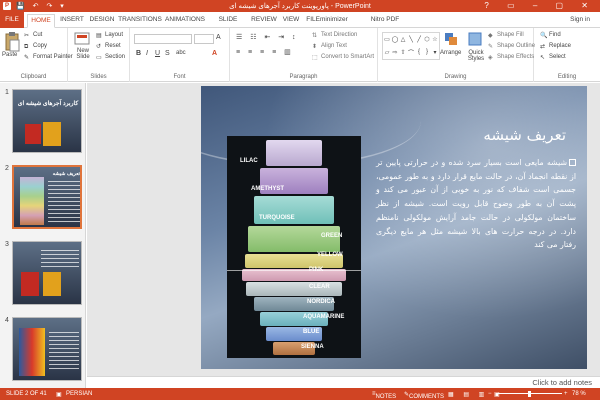 The image size is (600, 400). Describe the element at coordinates (319, 287) in the screenshot. I see `glass-label-clear: CLEAR` at that location.